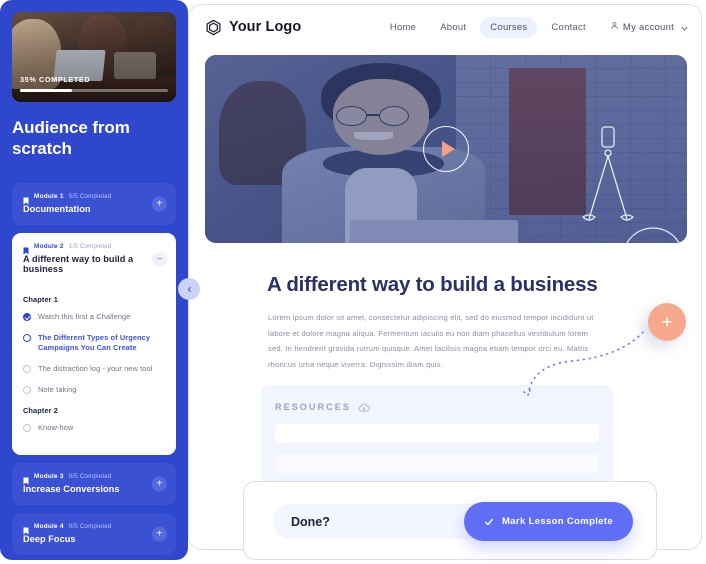 Image resolution: width=706 pixels, height=564 pixels. Describe the element at coordinates (46, 90) in the screenshot. I see `progress-bar-fill` at that location.